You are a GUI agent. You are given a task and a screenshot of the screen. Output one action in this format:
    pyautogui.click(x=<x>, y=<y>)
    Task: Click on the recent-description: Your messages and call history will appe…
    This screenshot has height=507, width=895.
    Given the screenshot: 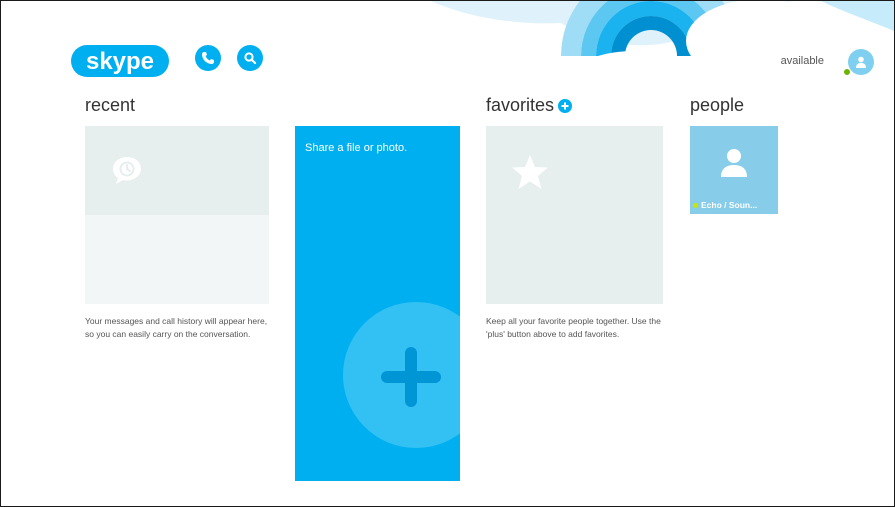 What is the action you would take?
    pyautogui.click(x=176, y=327)
    